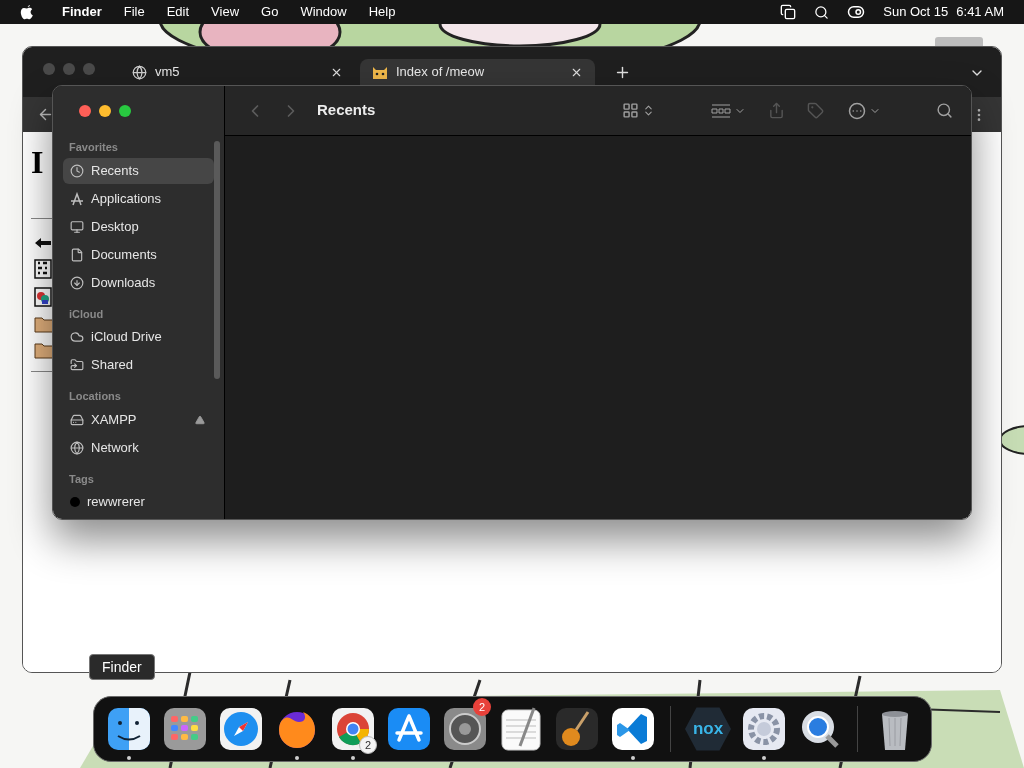  I want to click on menu-item: Window, so click(323, 12).